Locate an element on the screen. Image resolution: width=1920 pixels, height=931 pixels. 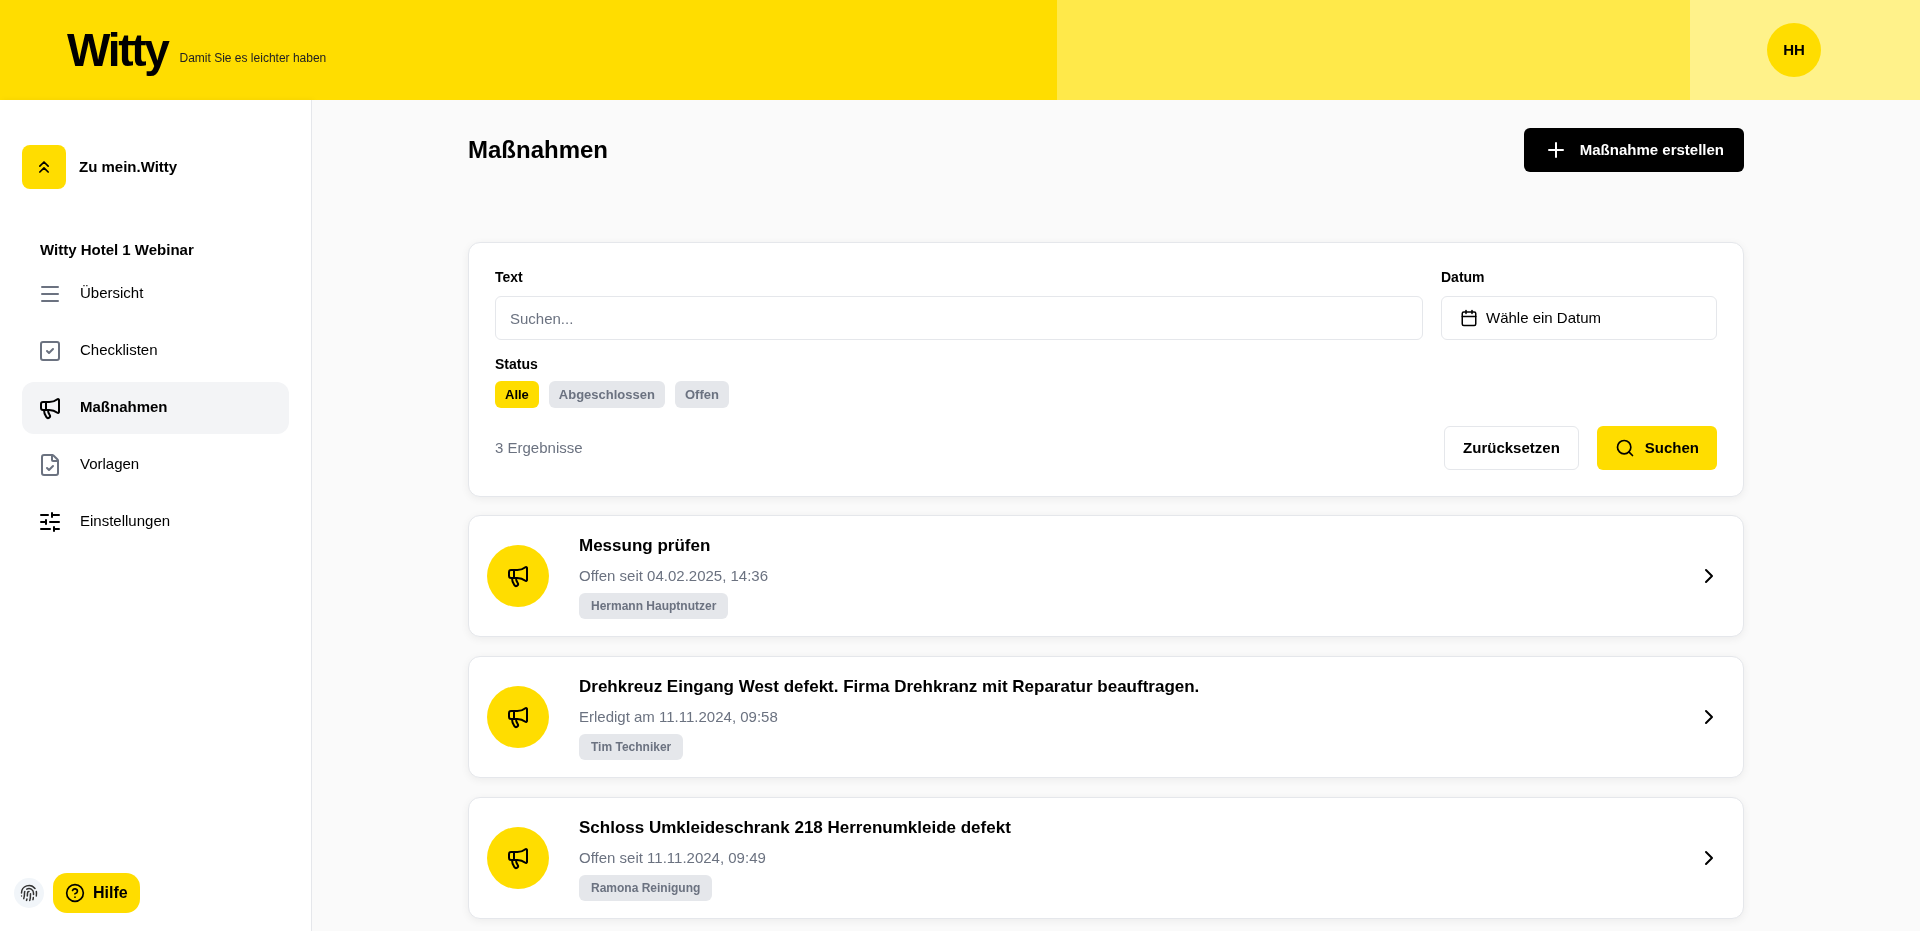
create-button: Maßnahme erstellen is located at coordinates (1633, 150).